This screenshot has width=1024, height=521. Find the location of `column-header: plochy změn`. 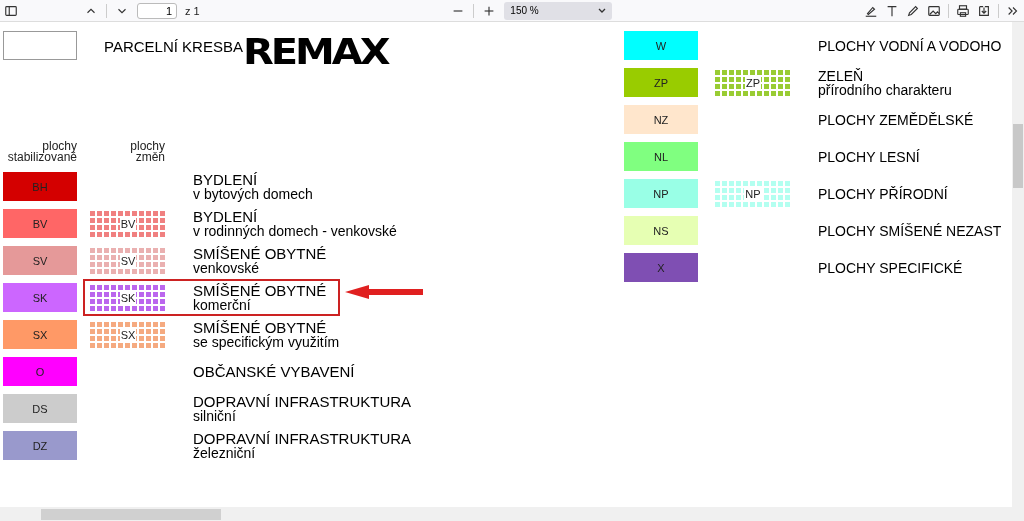

column-header: plochy změn is located at coordinates (147, 153).